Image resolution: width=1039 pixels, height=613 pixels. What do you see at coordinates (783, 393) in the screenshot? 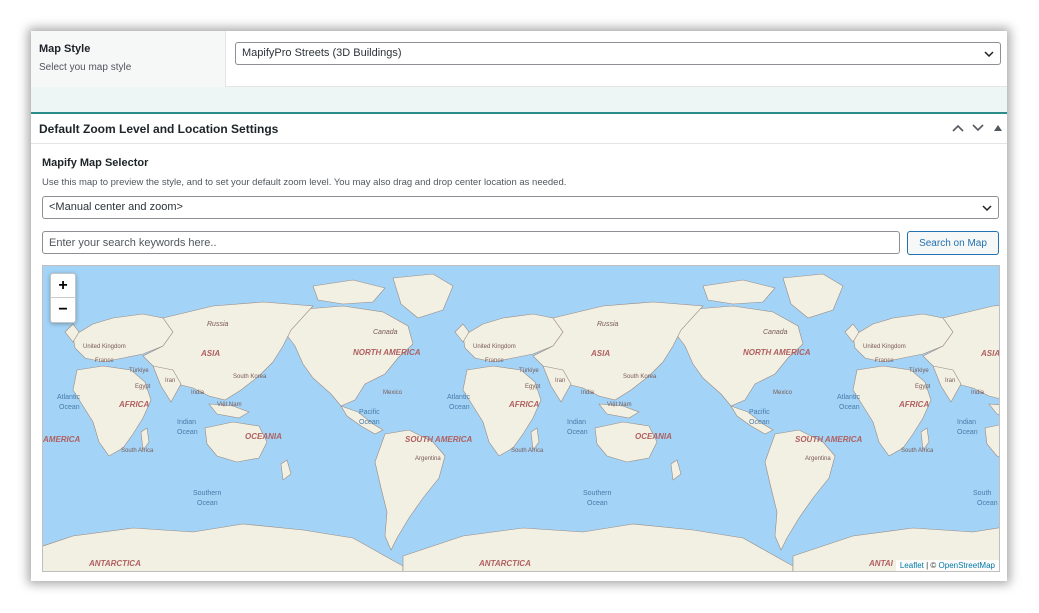
I see `label-mexico-2: Mexico` at bounding box center [783, 393].